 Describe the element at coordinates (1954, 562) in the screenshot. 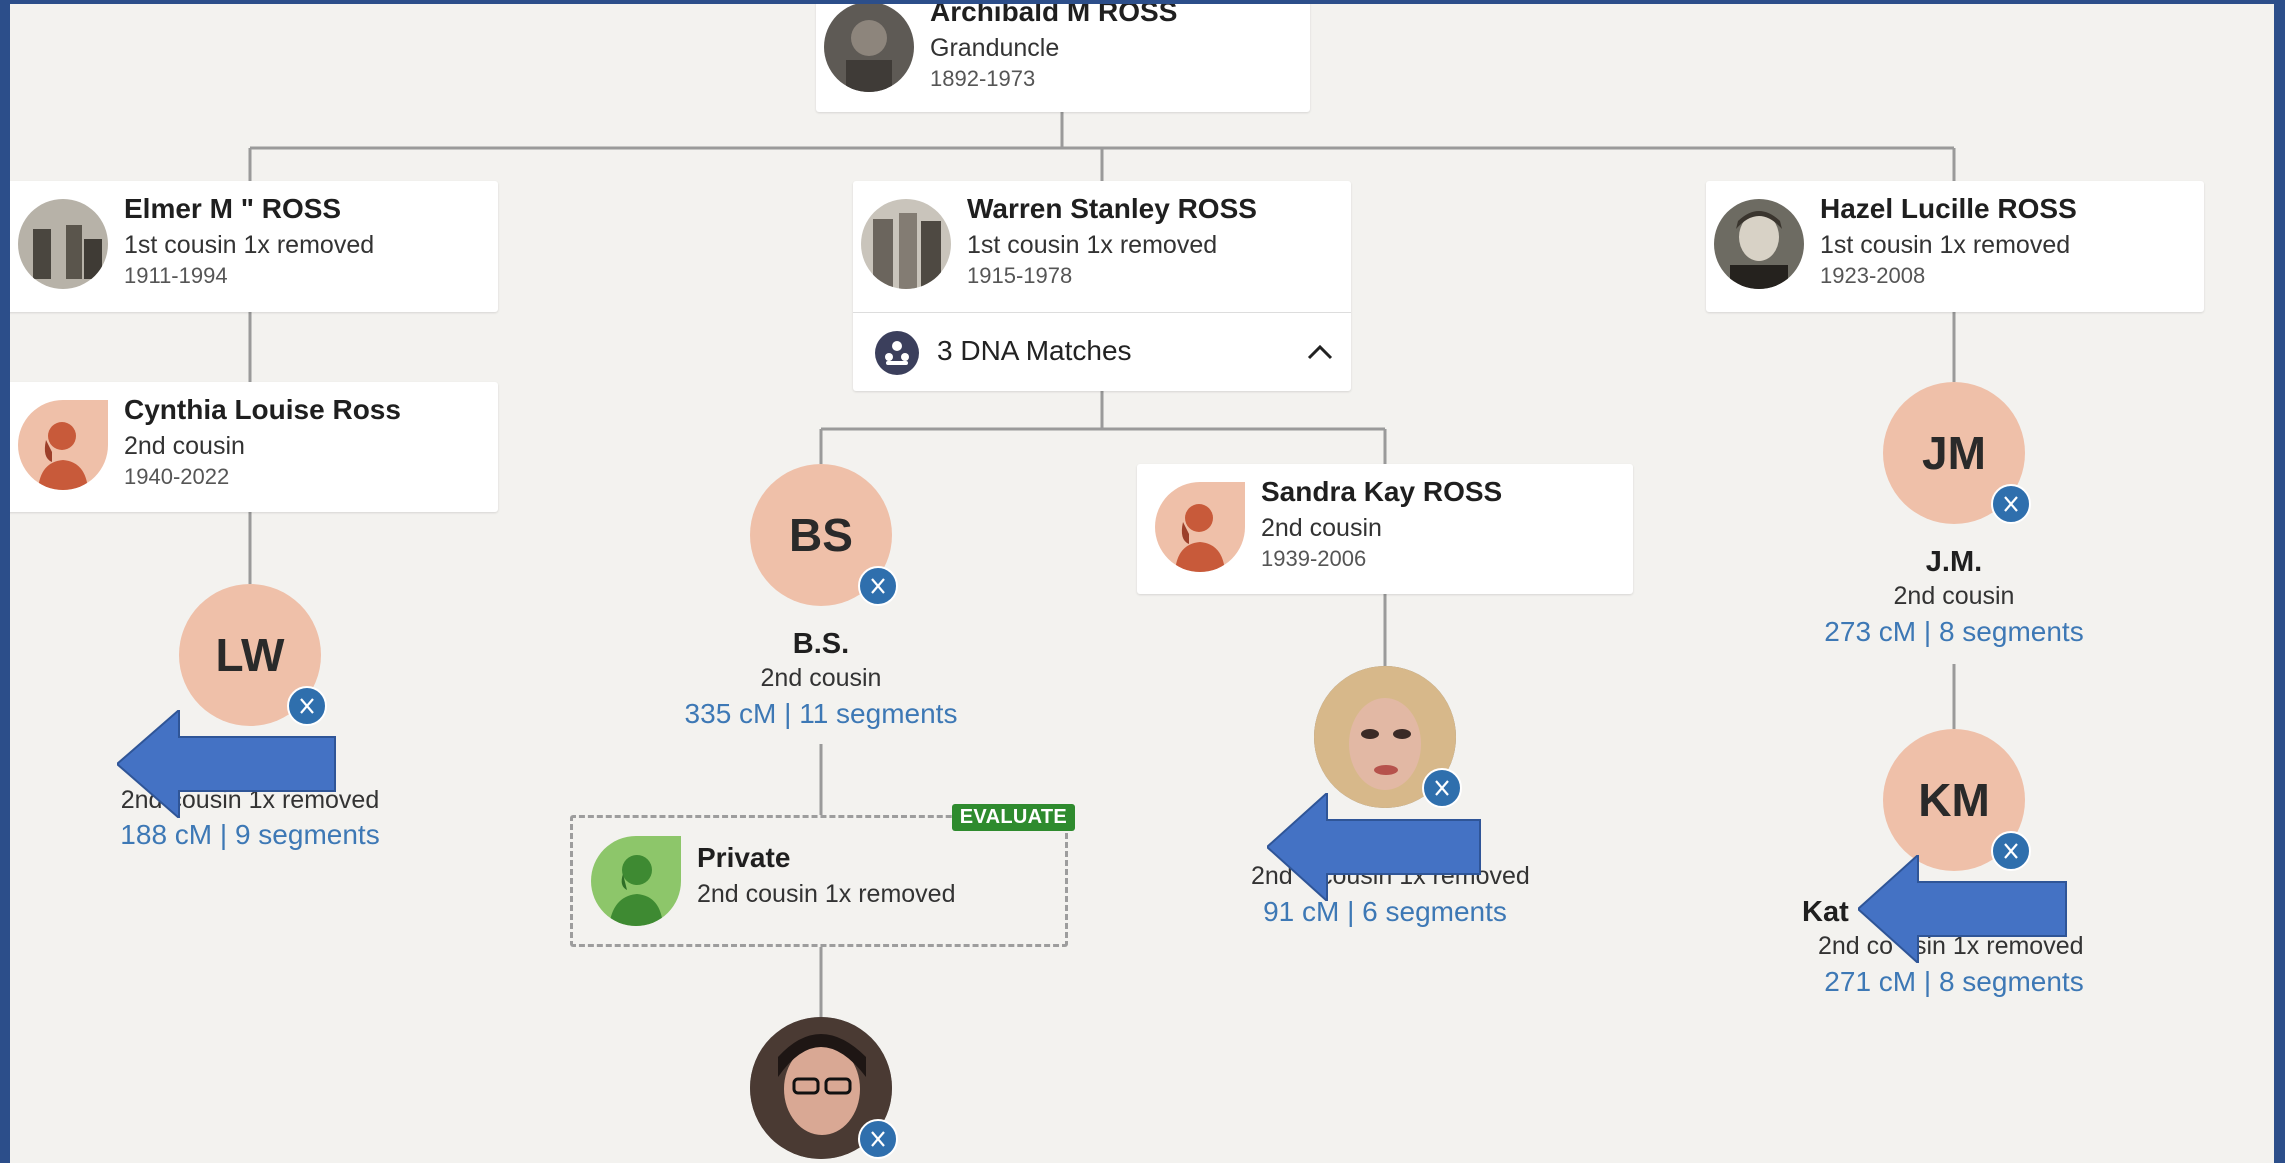

I see `match-name: J.M.` at that location.